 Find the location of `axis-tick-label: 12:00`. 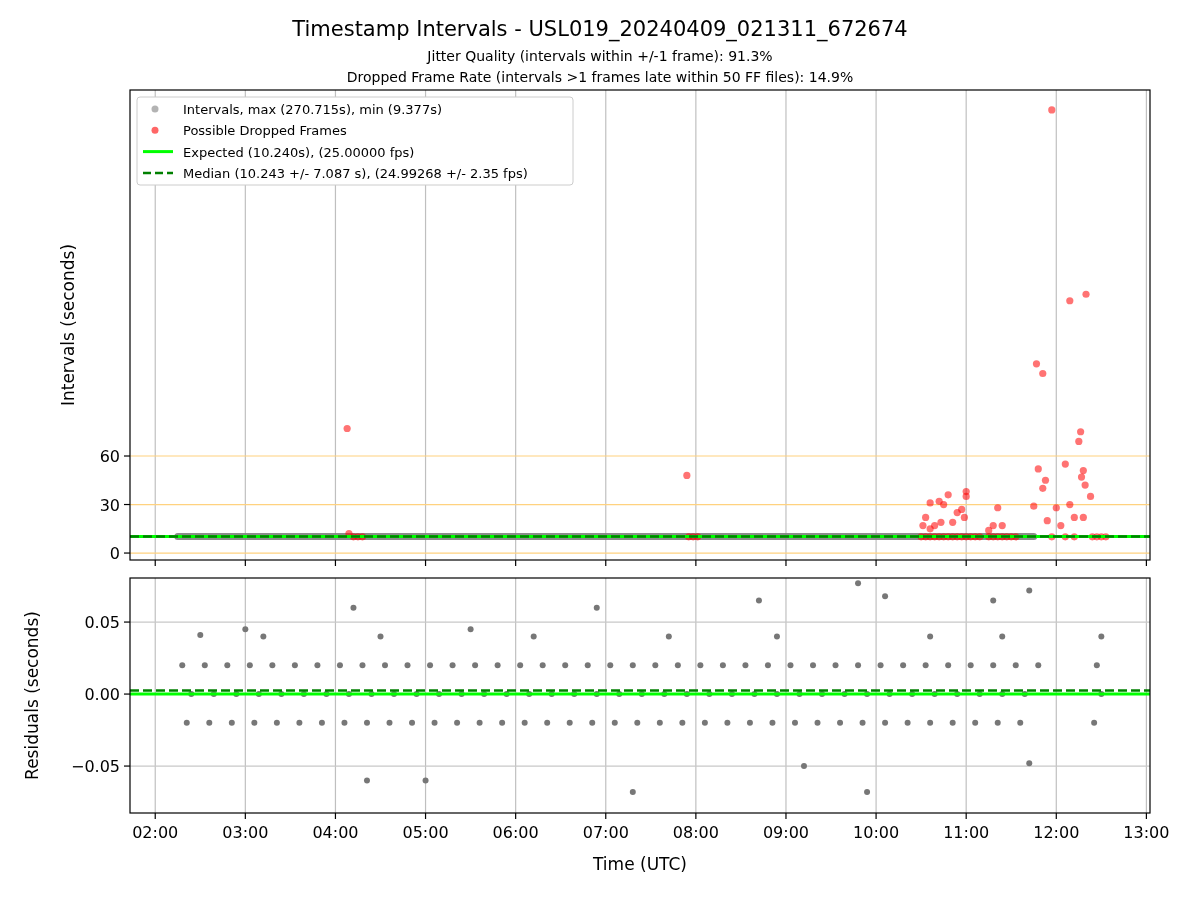

axis-tick-label: 12:00 is located at coordinates (1056, 832).